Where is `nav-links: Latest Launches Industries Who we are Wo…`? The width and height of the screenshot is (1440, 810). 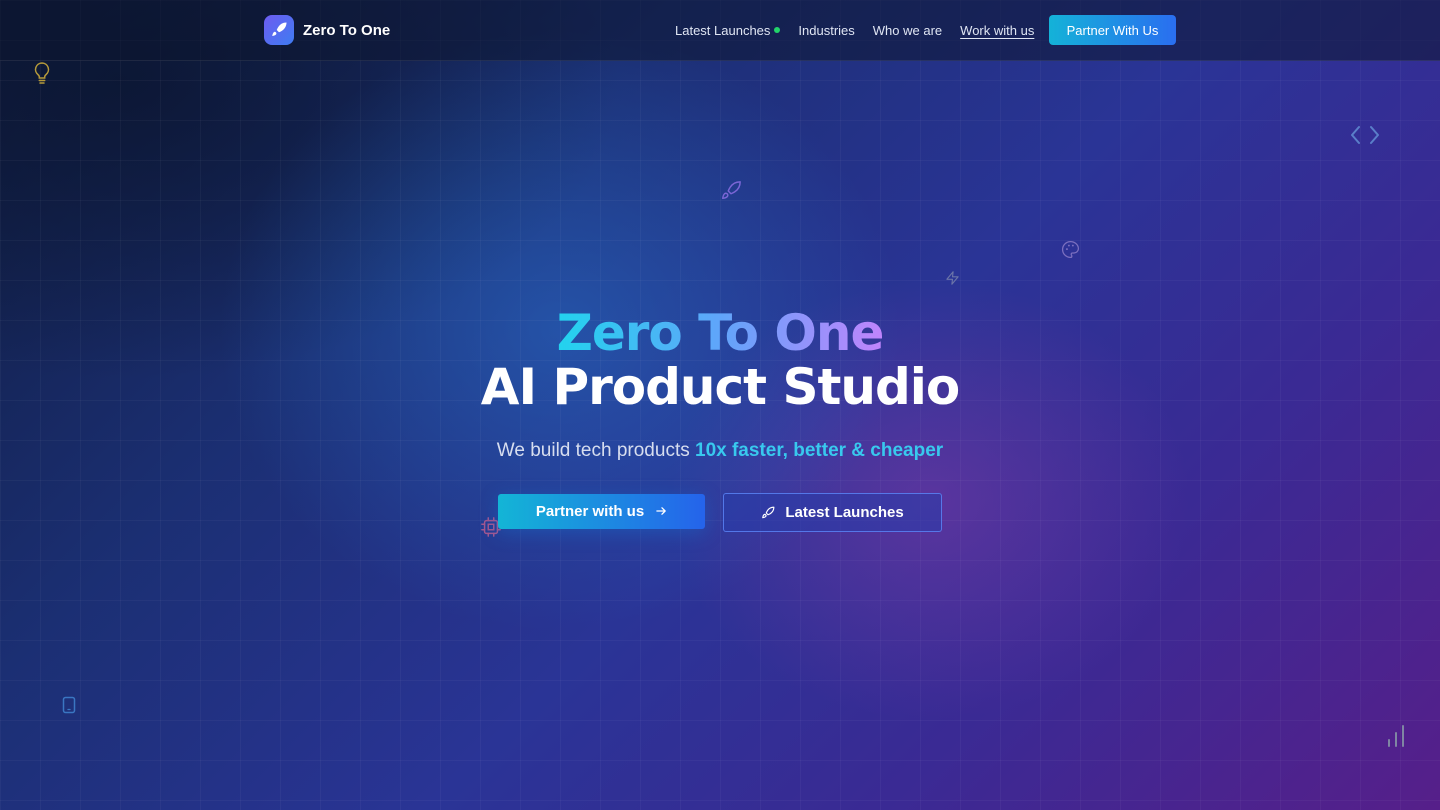
nav-links: Latest Launches Industries Who we are Wo… is located at coordinates (854, 30).